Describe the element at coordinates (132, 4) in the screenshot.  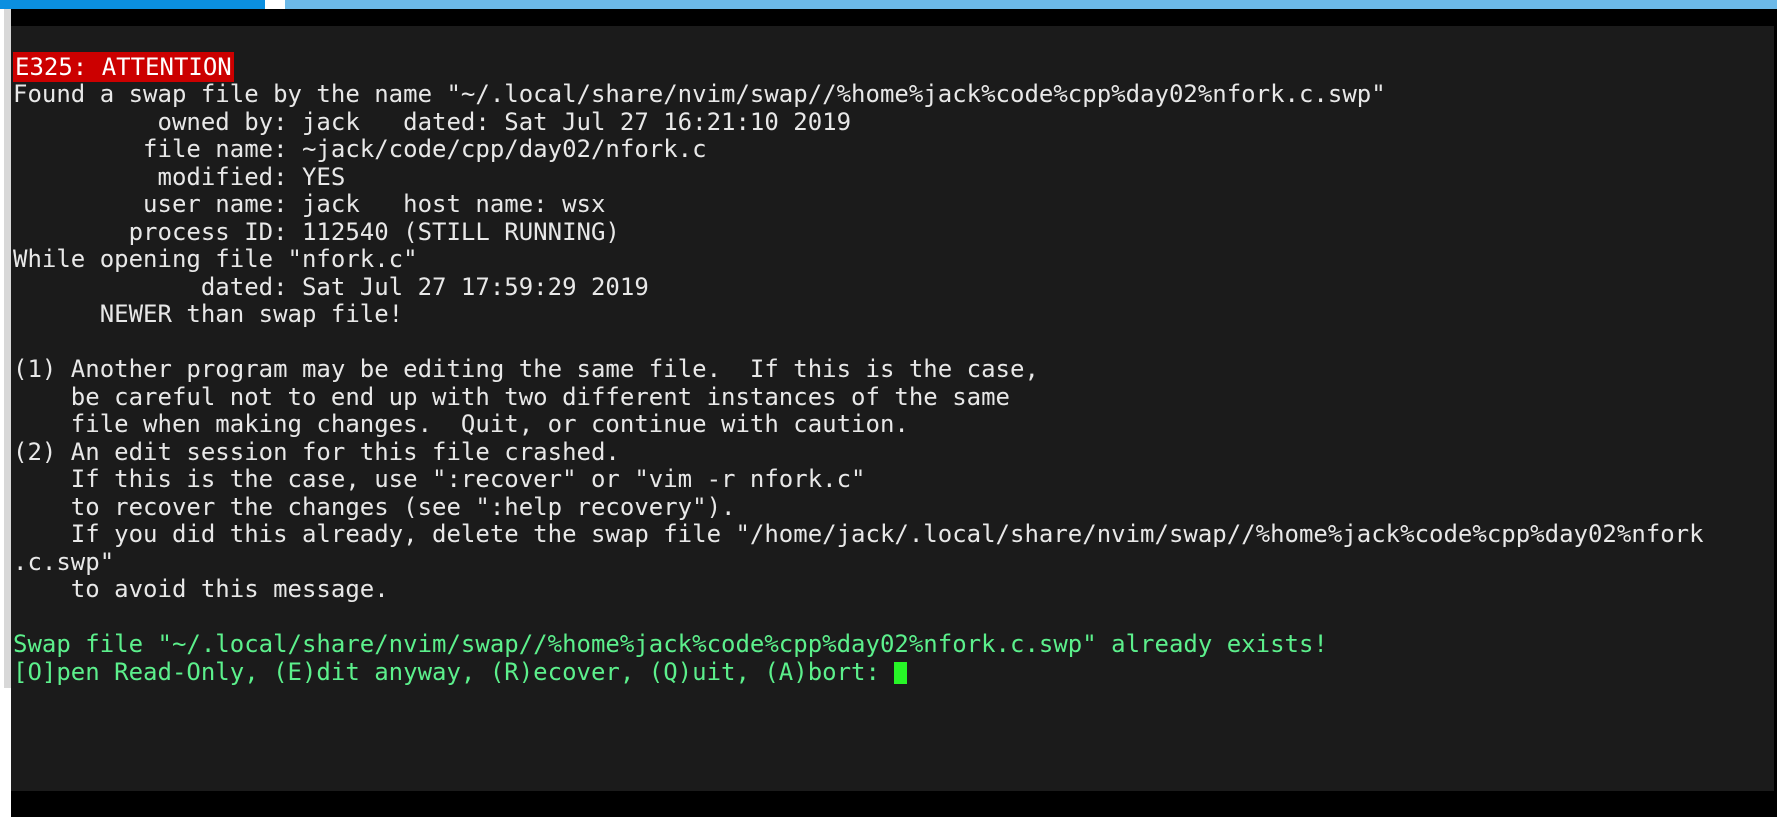
I see `progress-bar-filled` at that location.